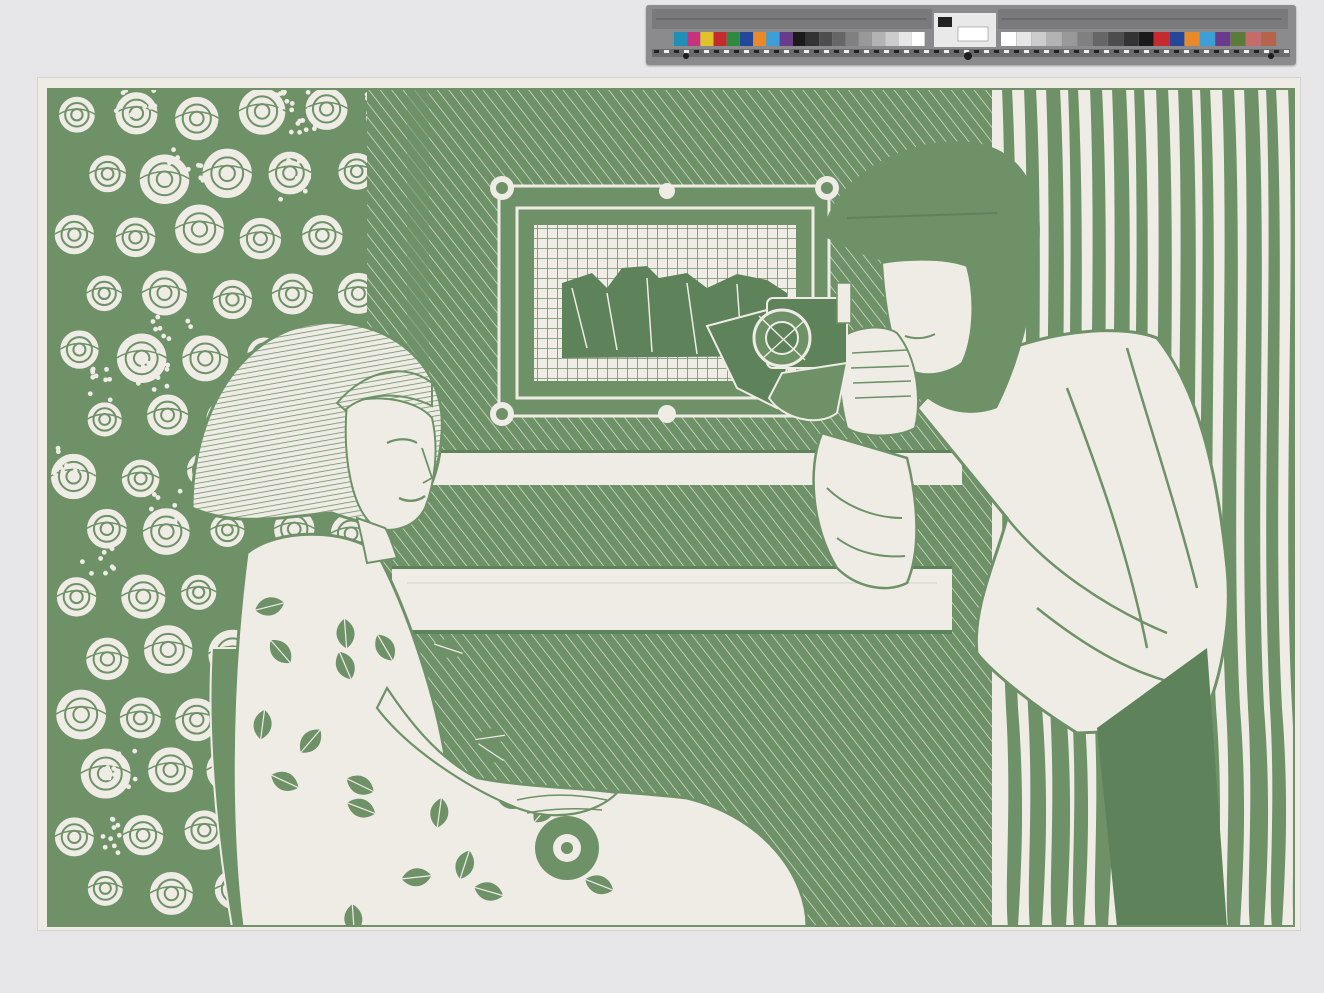 The height and width of the screenshot is (993, 1324). I want to click on color-patches-left, so click(799, 39).